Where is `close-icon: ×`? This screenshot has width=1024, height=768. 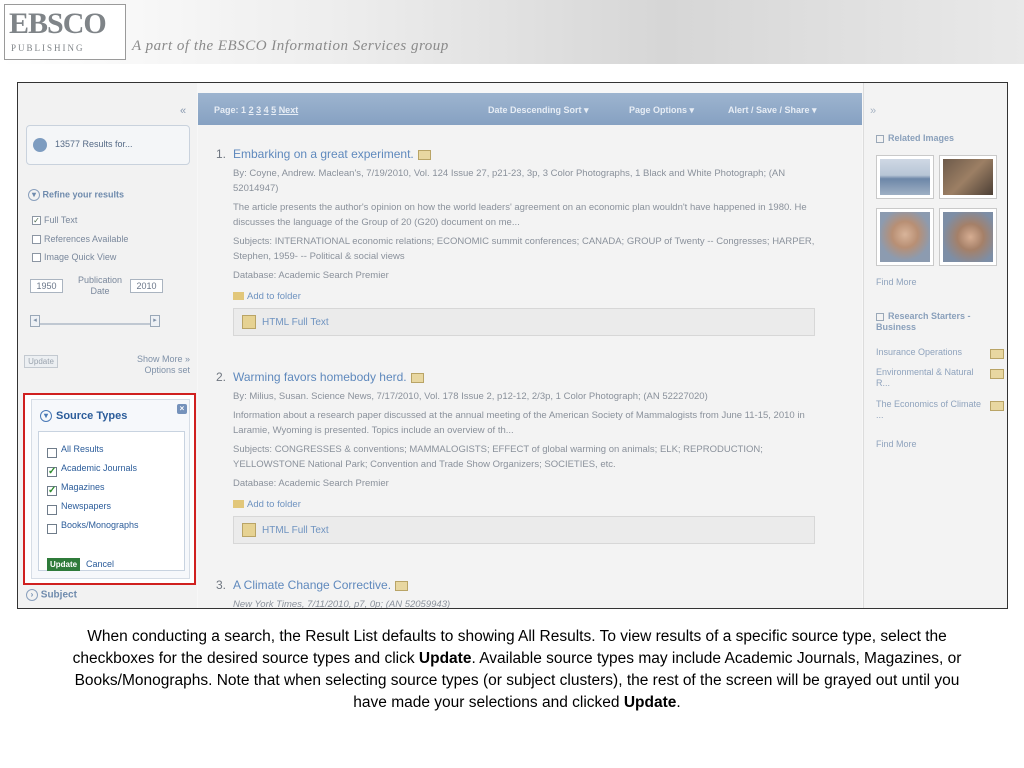 close-icon: × is located at coordinates (182, 409).